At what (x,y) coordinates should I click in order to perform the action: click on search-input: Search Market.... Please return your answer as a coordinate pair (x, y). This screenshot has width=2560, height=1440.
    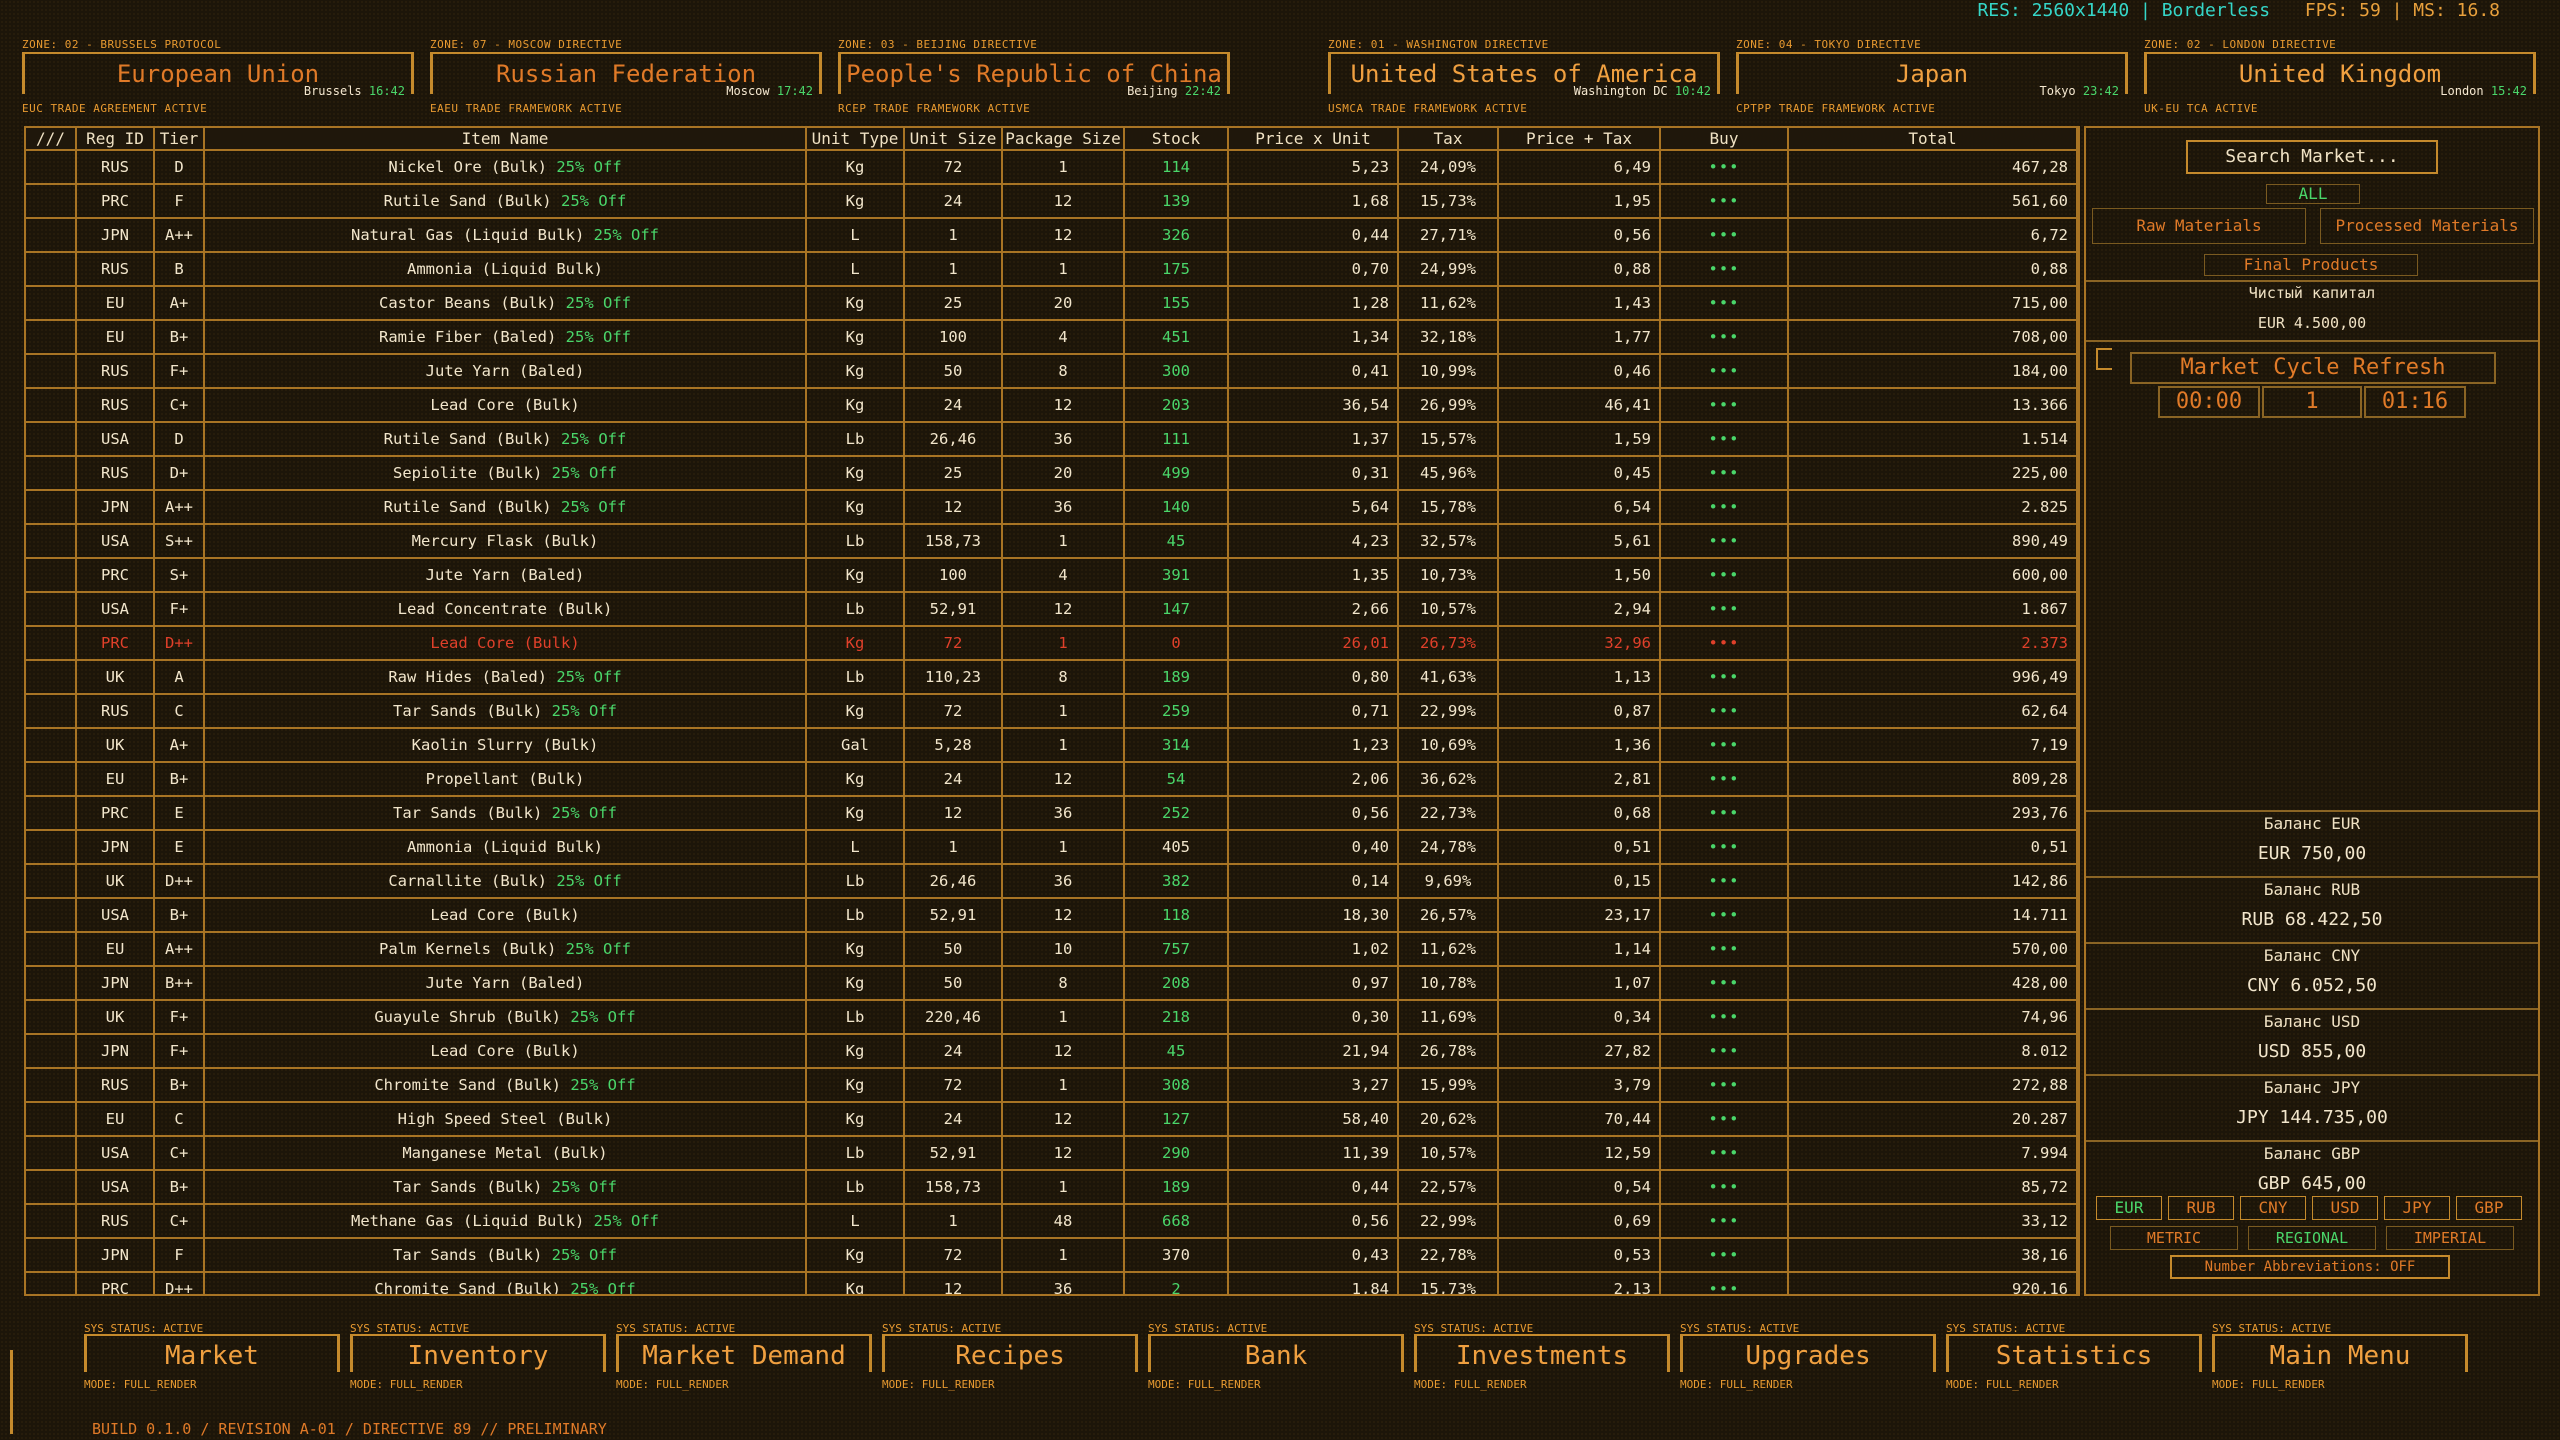
    Looking at the image, I should click on (2312, 157).